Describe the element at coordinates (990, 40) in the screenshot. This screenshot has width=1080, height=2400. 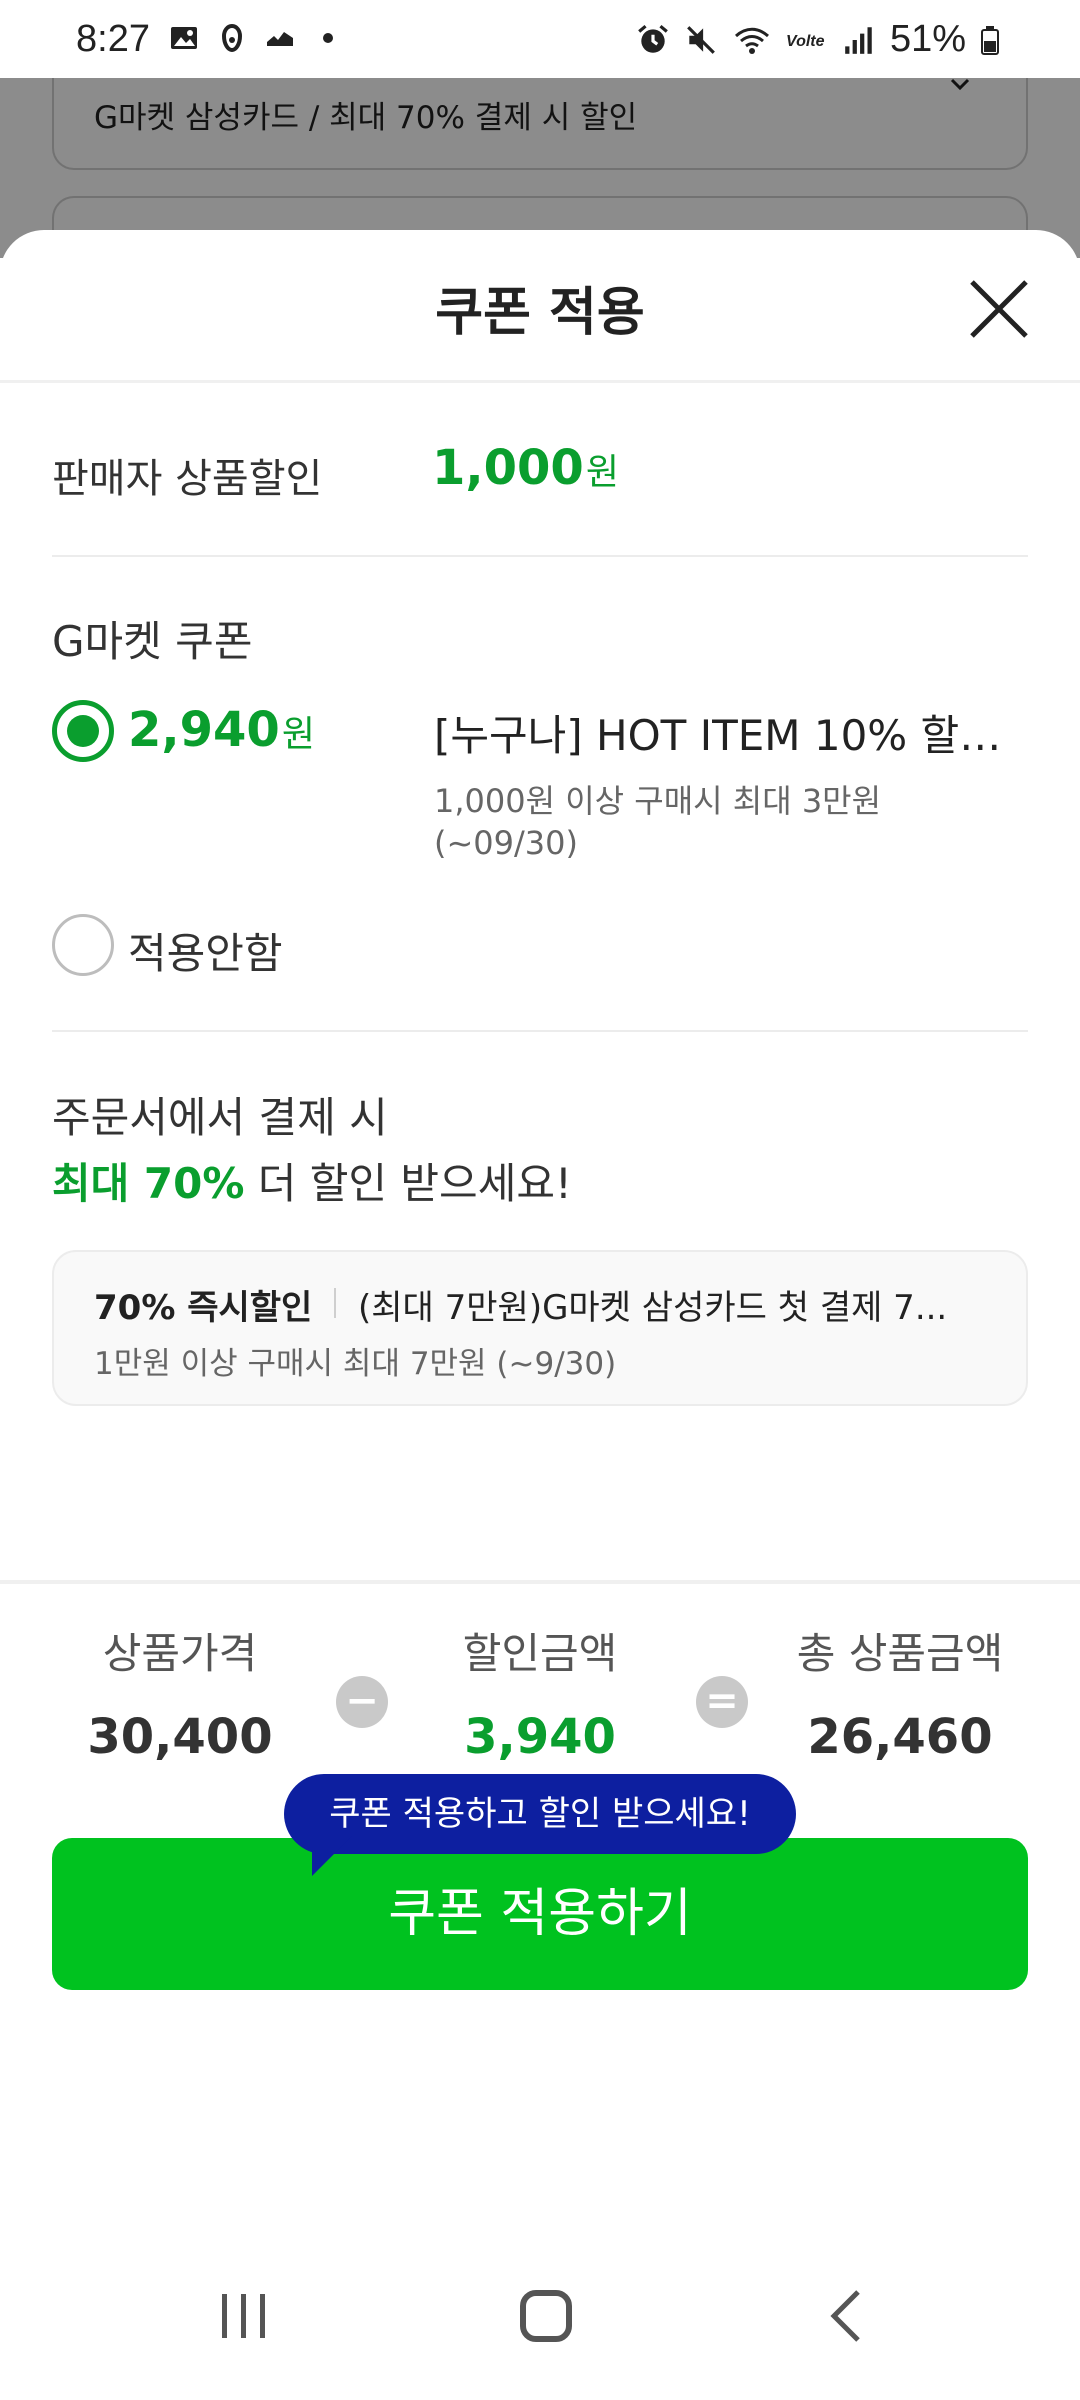
I see `battery-icon` at that location.